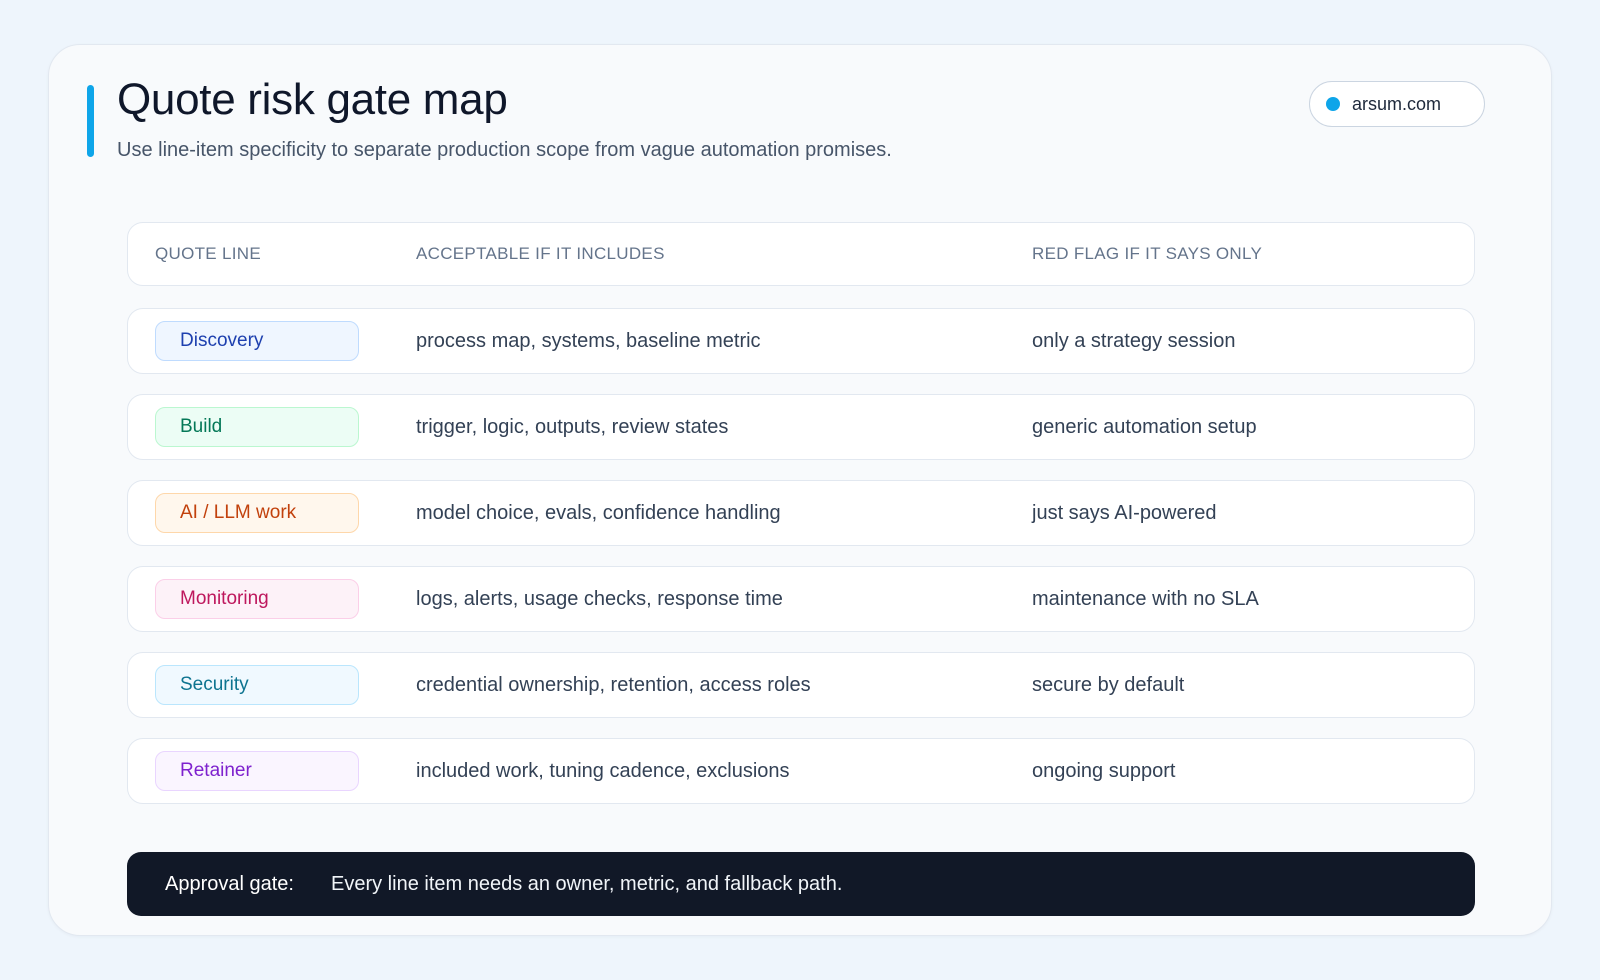 The width and height of the screenshot is (1600, 980). I want to click on red-flag-cell: just says AI-powered, so click(1124, 512).